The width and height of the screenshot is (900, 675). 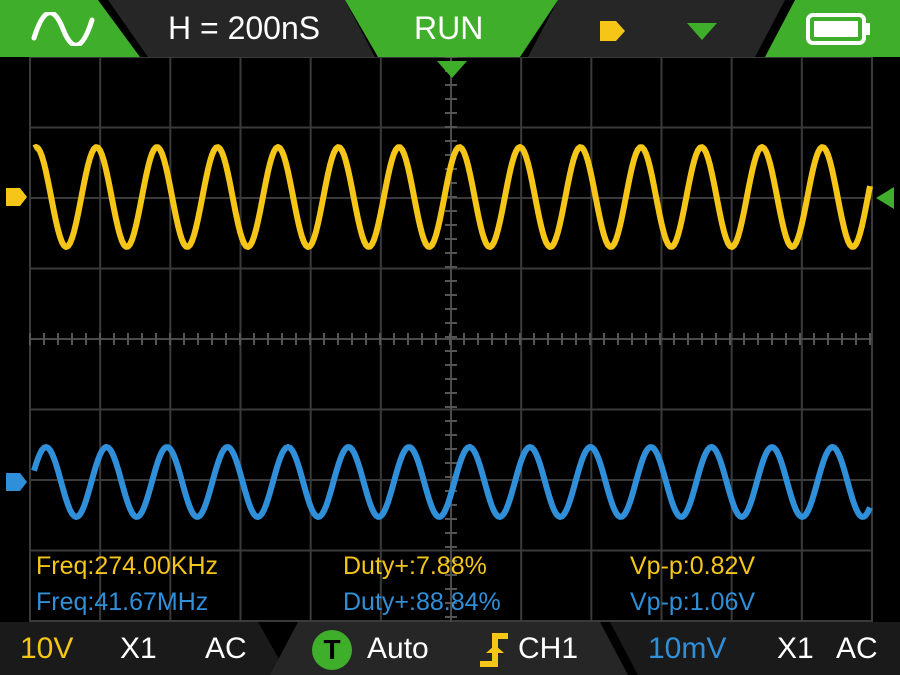 What do you see at coordinates (415, 566) in the screenshot?
I see `ch1-duty-cycle: Duty+:7.88%` at bounding box center [415, 566].